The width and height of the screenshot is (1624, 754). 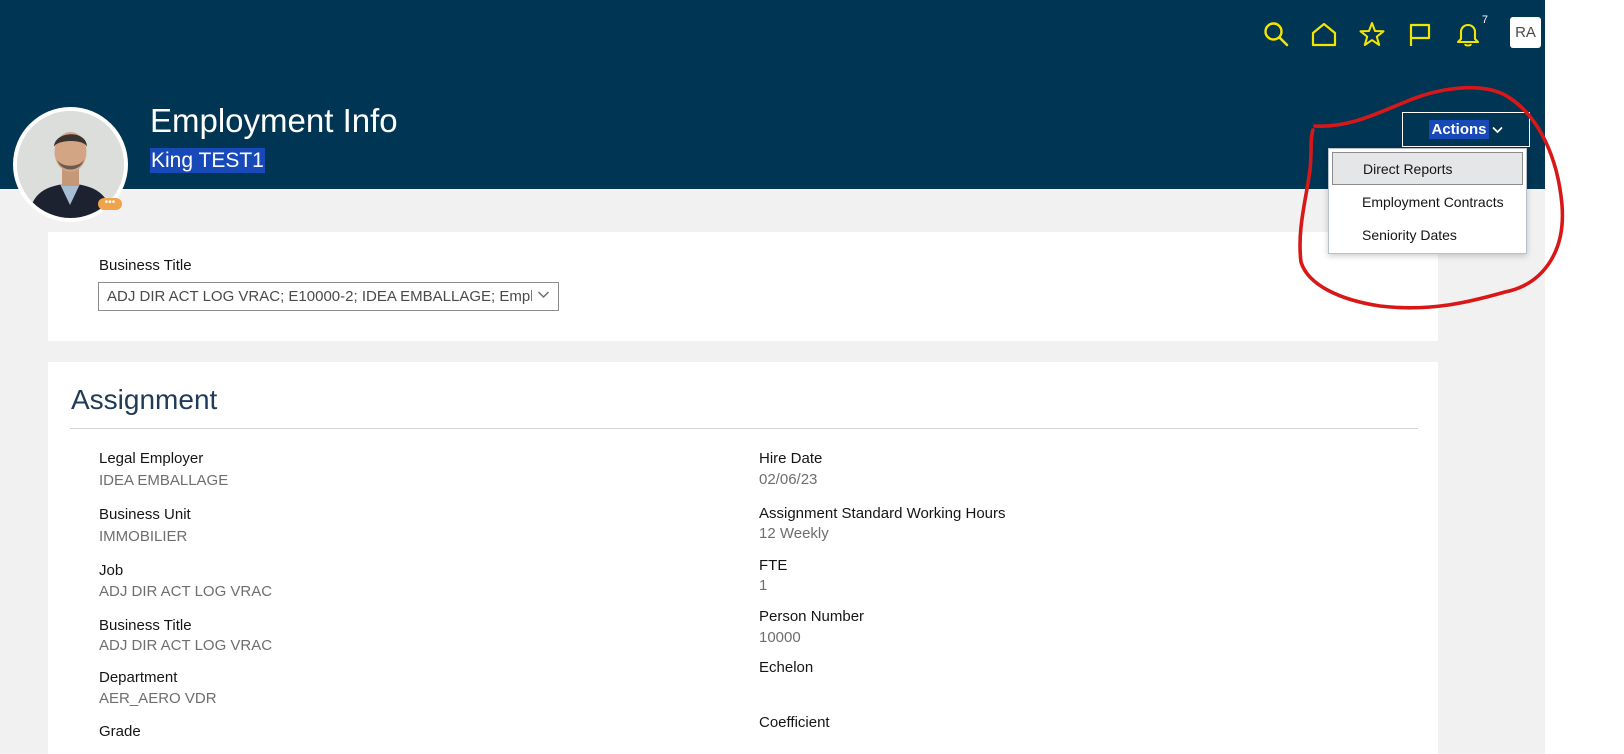 What do you see at coordinates (1584, 377) in the screenshot?
I see `right-margin` at bounding box center [1584, 377].